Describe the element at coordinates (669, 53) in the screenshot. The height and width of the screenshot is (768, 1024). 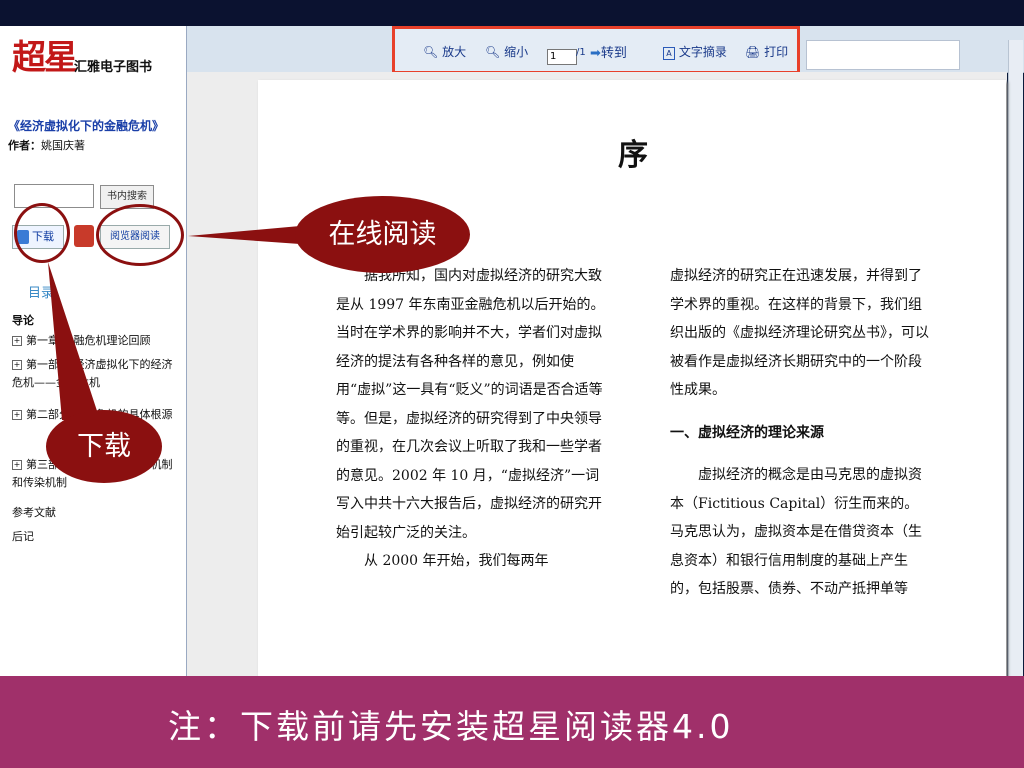
I see `text-extract-icon: A` at that location.